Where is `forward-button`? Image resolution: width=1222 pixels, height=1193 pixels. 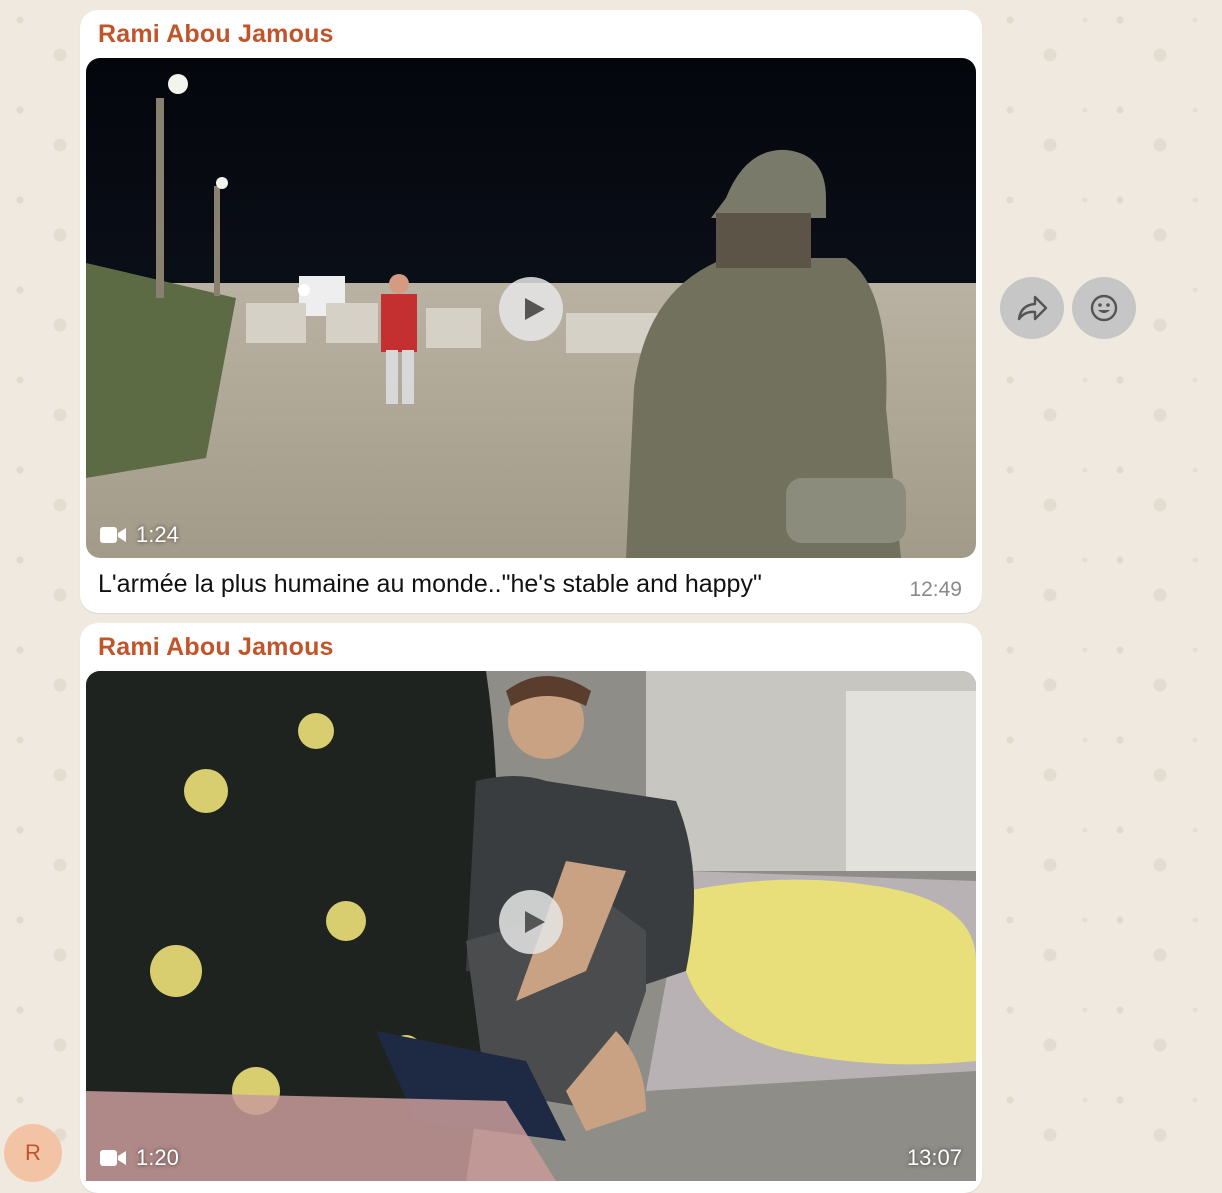
forward-button is located at coordinates (1032, 308).